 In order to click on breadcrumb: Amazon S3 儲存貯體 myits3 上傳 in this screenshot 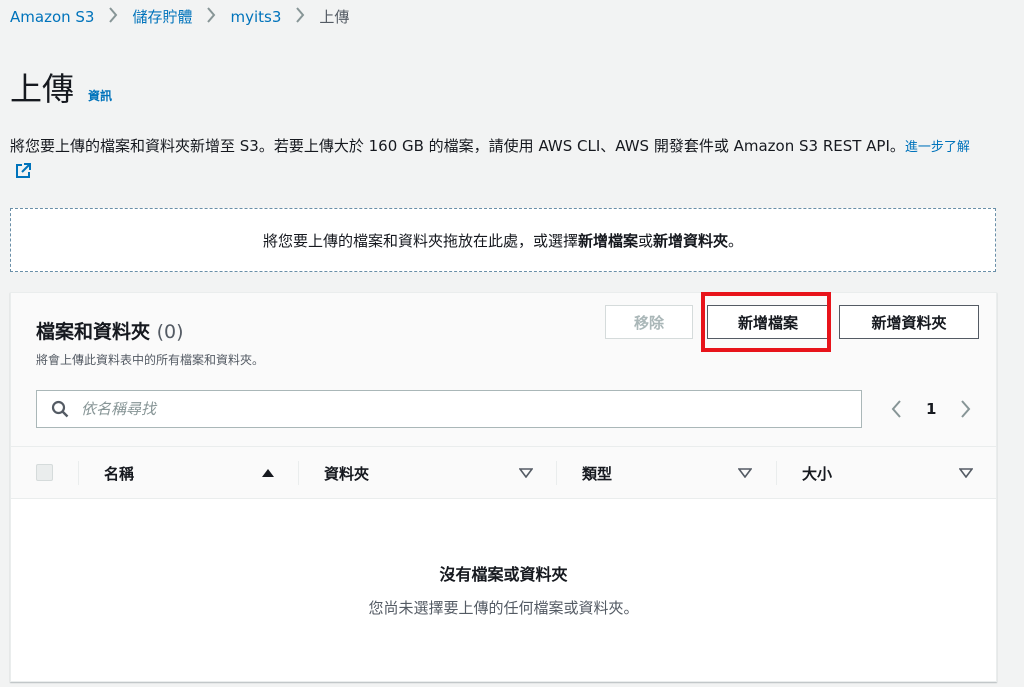, I will do `click(179, 16)`.